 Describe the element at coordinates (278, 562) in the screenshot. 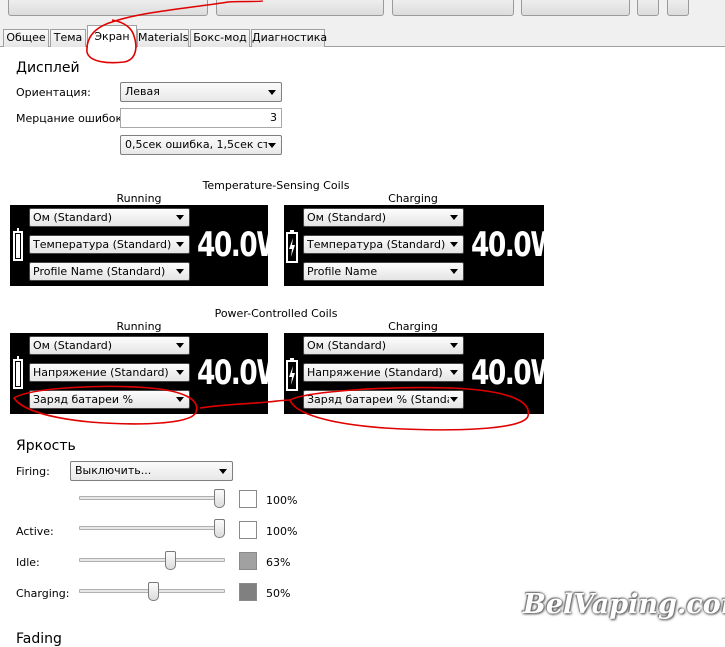

I see `idle-level: 63%` at that location.